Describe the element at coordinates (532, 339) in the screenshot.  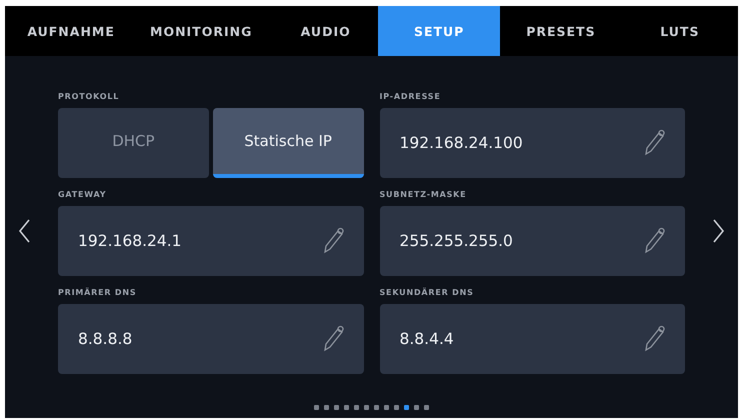
I see `input-field: 8.8.4.4` at that location.